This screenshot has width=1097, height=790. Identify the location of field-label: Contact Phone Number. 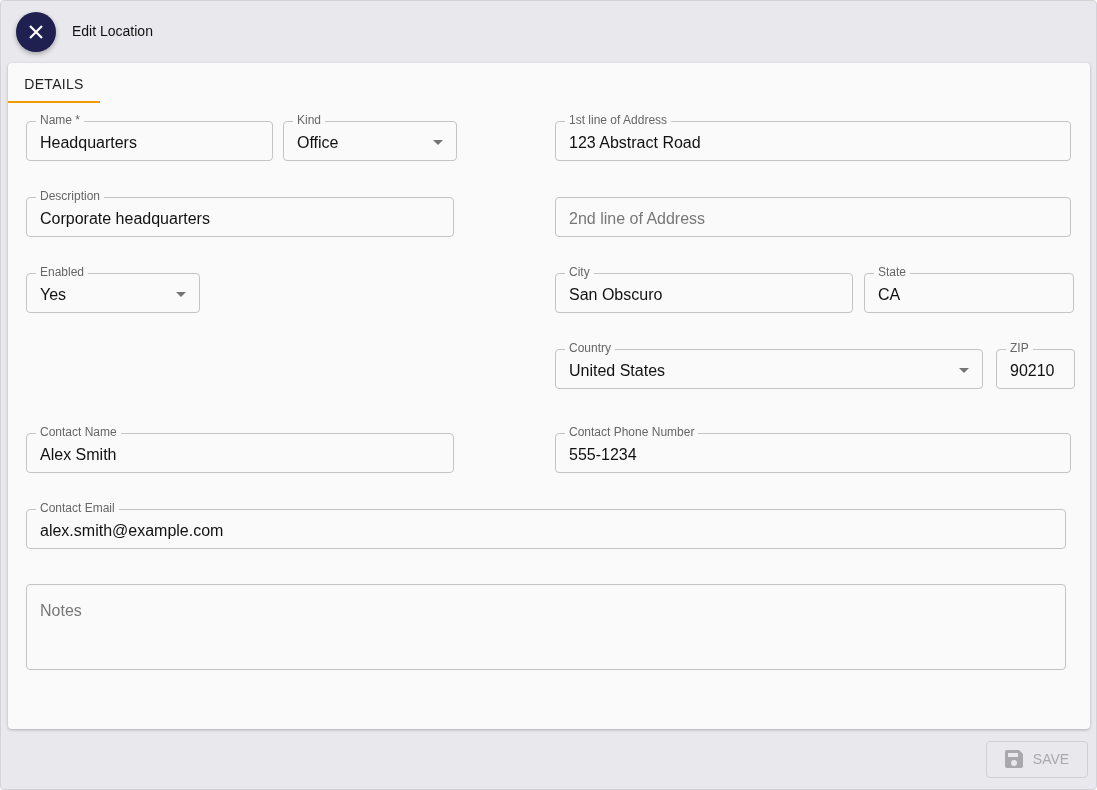
(632, 432).